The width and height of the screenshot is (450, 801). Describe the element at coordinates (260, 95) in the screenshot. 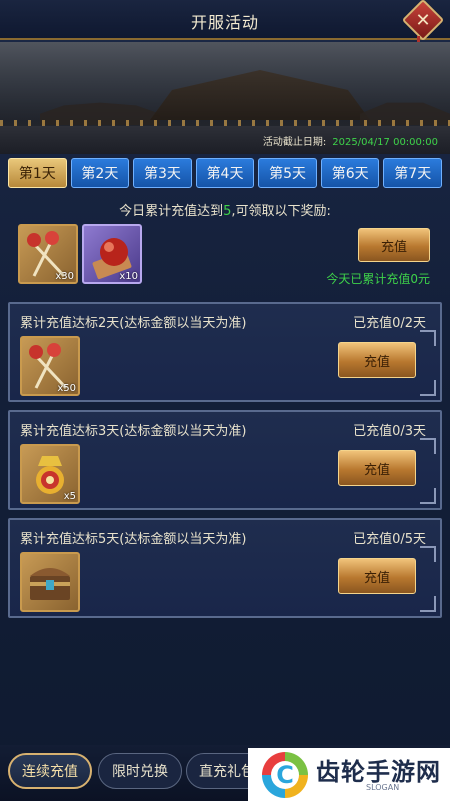

I see `banner-palace` at that location.